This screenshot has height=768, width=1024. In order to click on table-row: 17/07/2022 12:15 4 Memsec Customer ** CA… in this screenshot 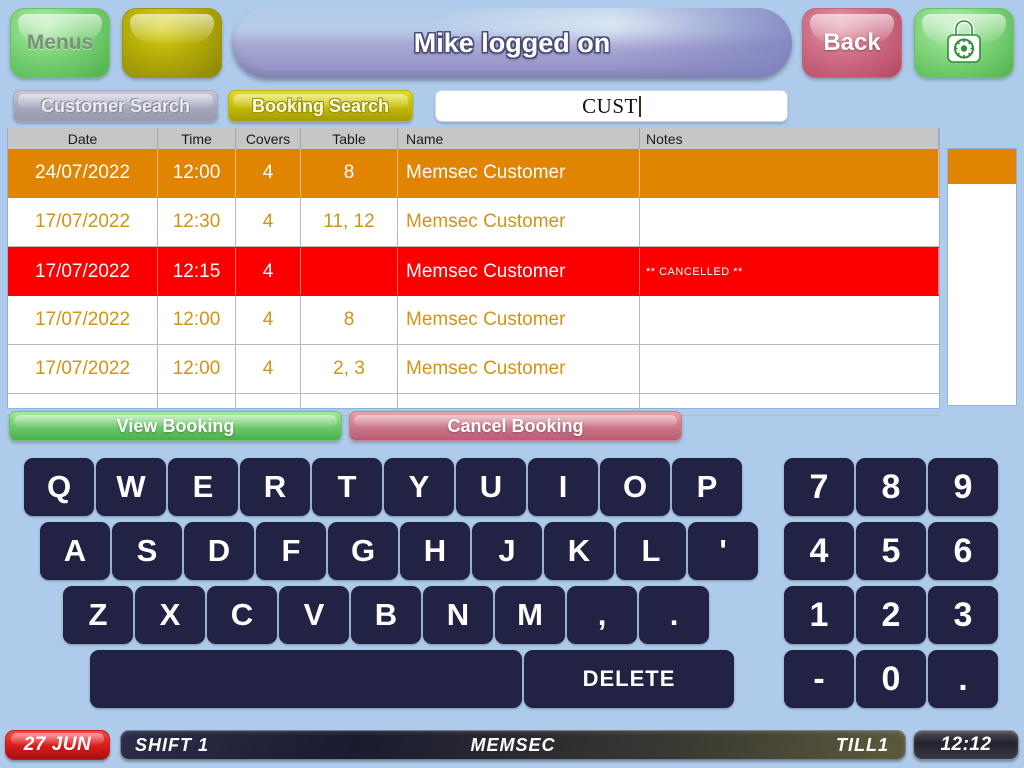, I will do `click(473, 271)`.